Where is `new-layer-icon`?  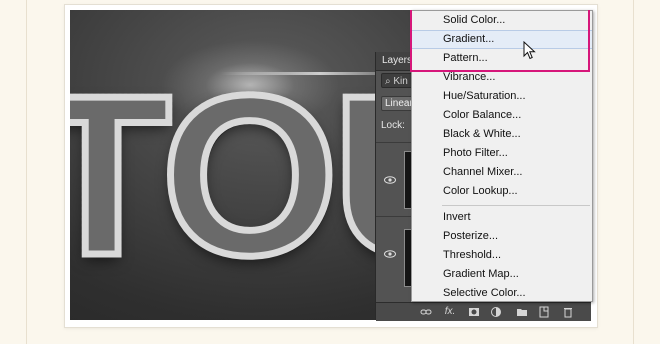 new-layer-icon is located at coordinates (544, 312).